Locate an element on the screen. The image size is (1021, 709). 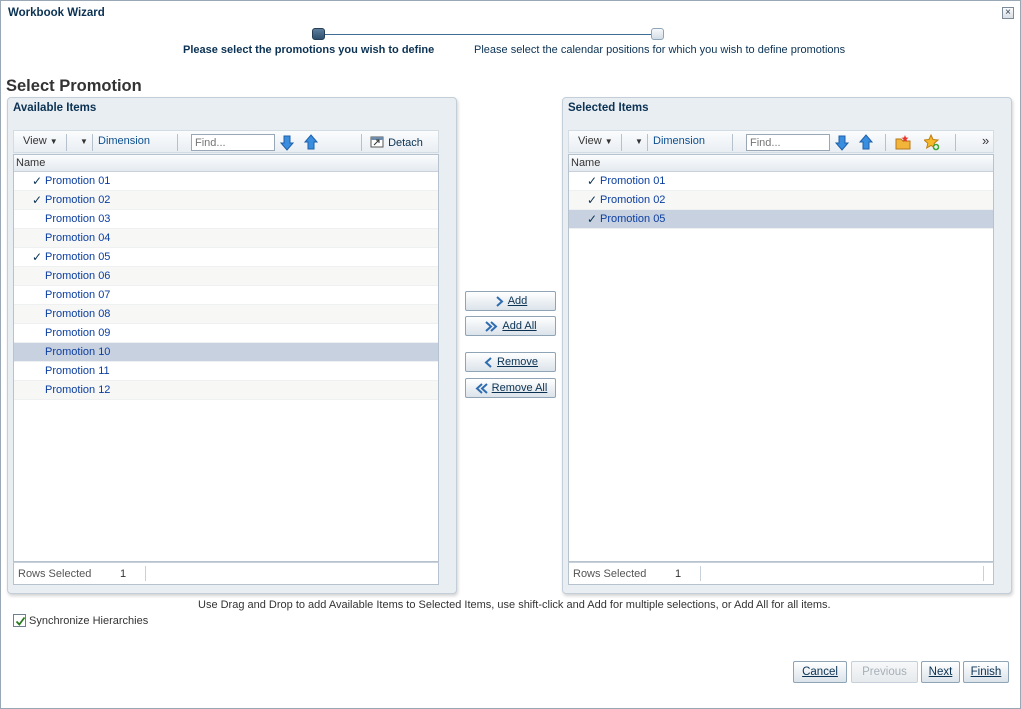
next-label: Next is located at coordinates (940, 672).